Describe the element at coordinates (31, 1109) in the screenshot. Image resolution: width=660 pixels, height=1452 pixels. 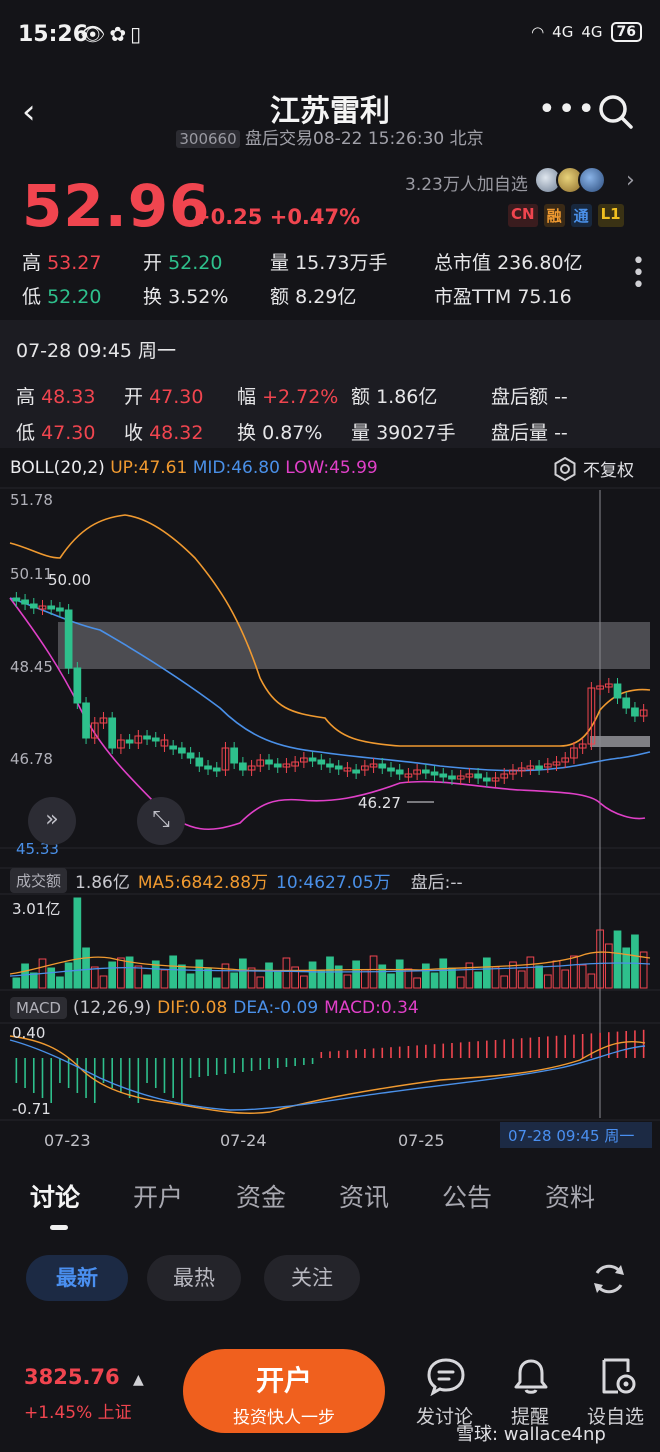
I see `macd-min-label: -0.71` at that location.